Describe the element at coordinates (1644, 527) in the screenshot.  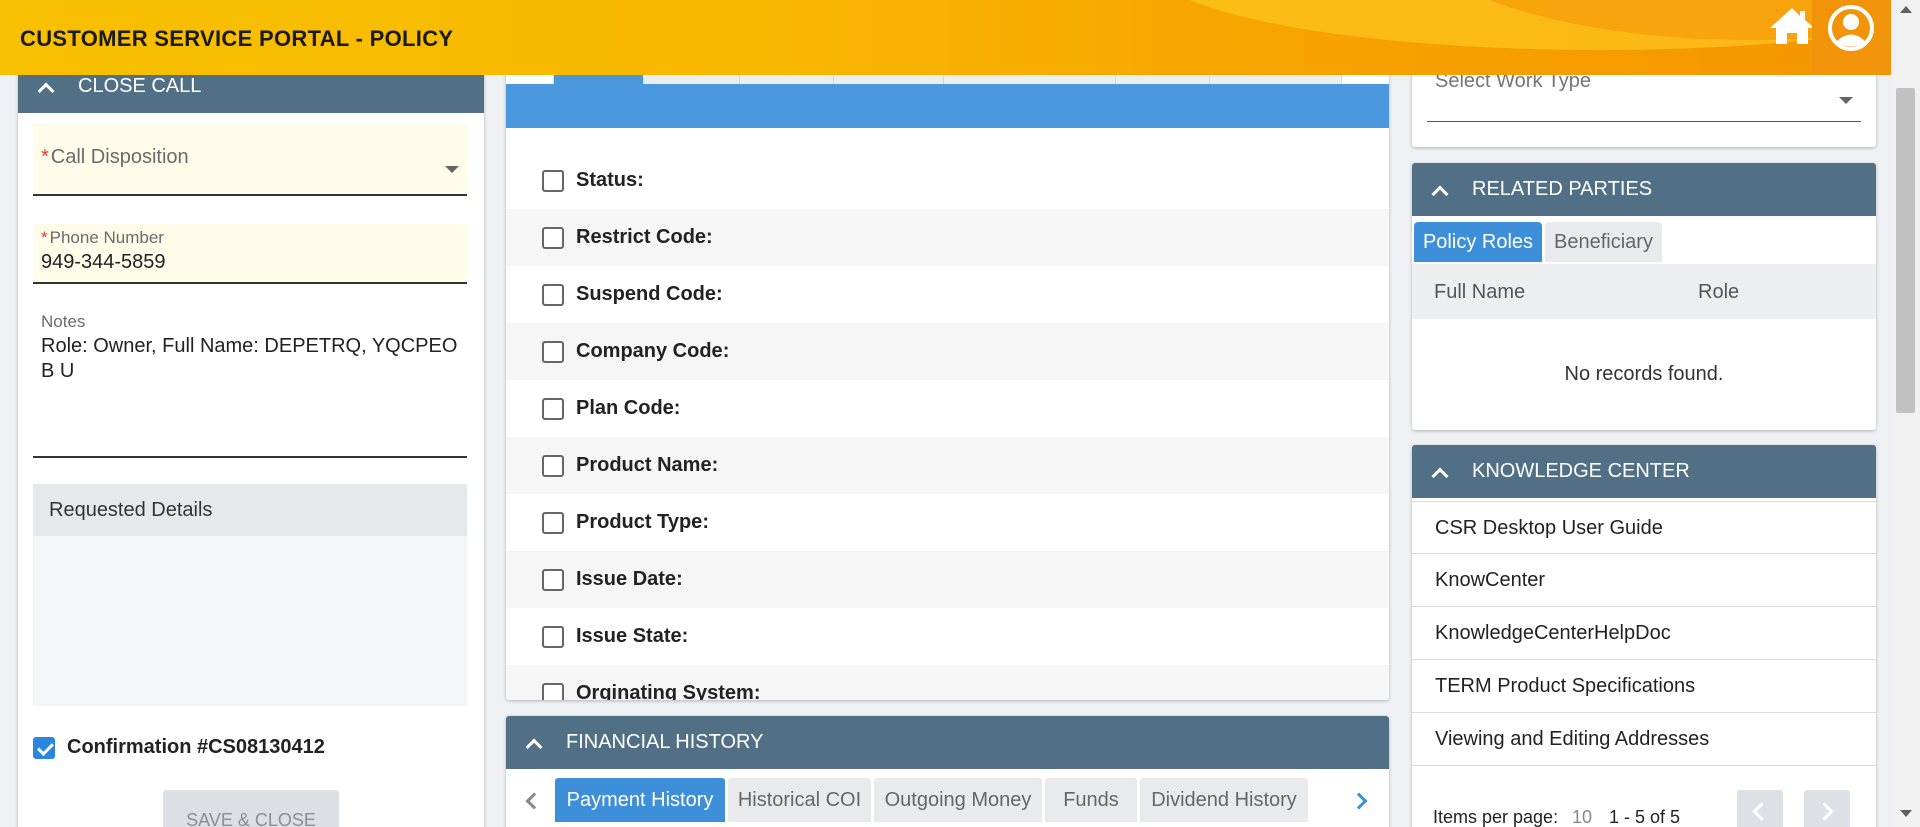
I see `knowledge-link: CSR Desktop User Guide` at that location.